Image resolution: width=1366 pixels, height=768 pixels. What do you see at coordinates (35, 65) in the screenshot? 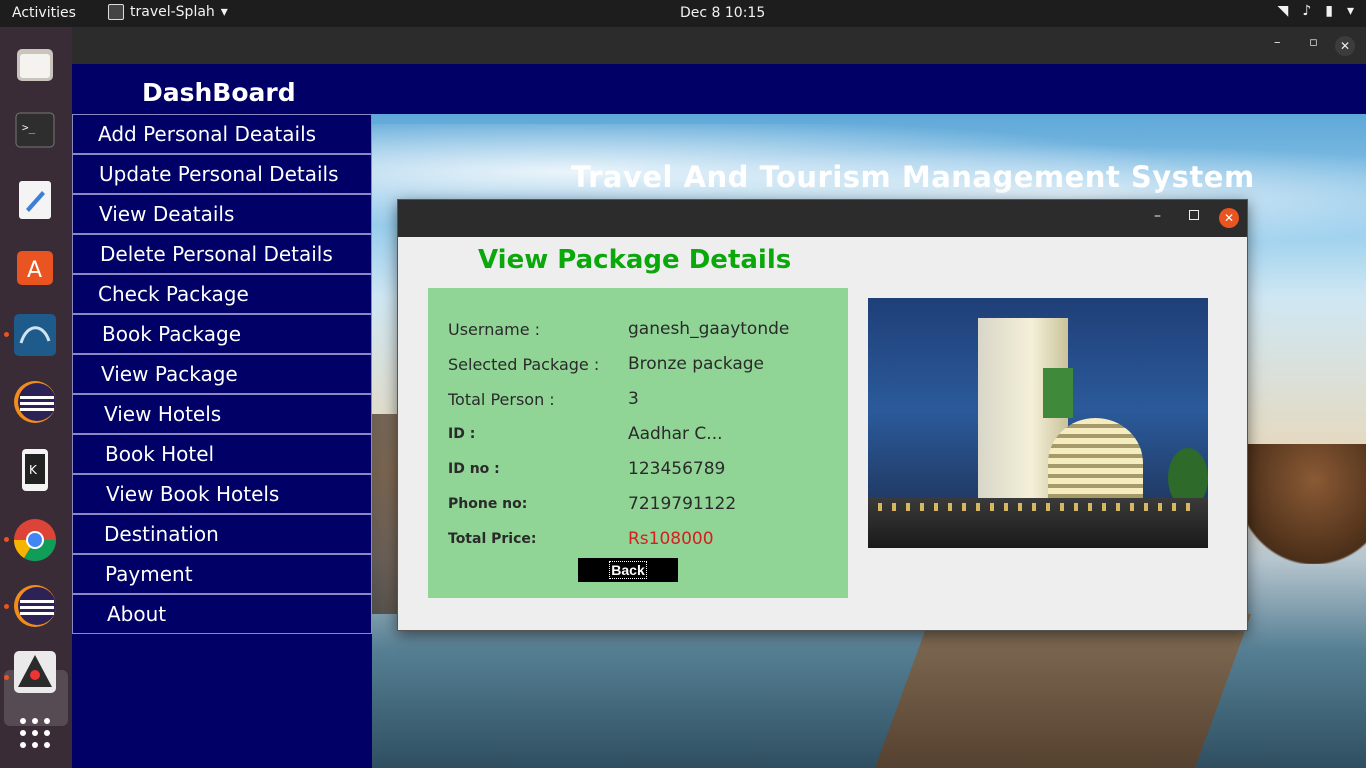
I see `files-icon` at bounding box center [35, 65].